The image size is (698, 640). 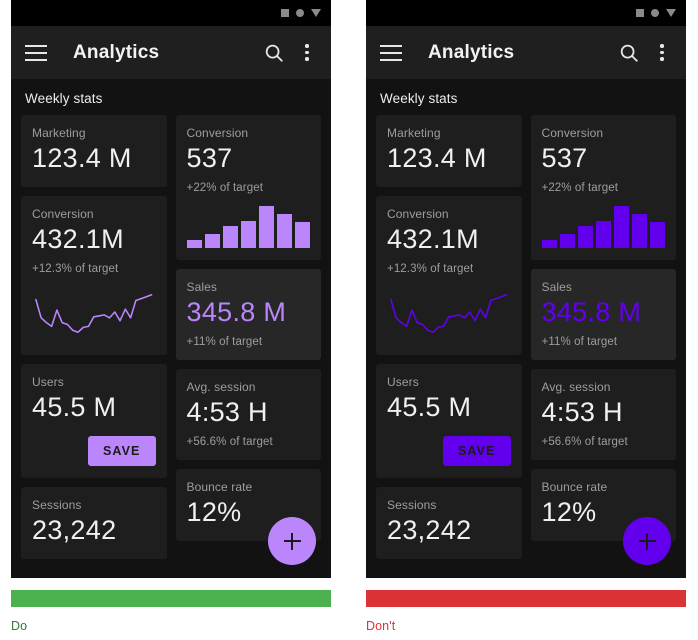 I want to click on plus-icon, so click(x=647, y=541).